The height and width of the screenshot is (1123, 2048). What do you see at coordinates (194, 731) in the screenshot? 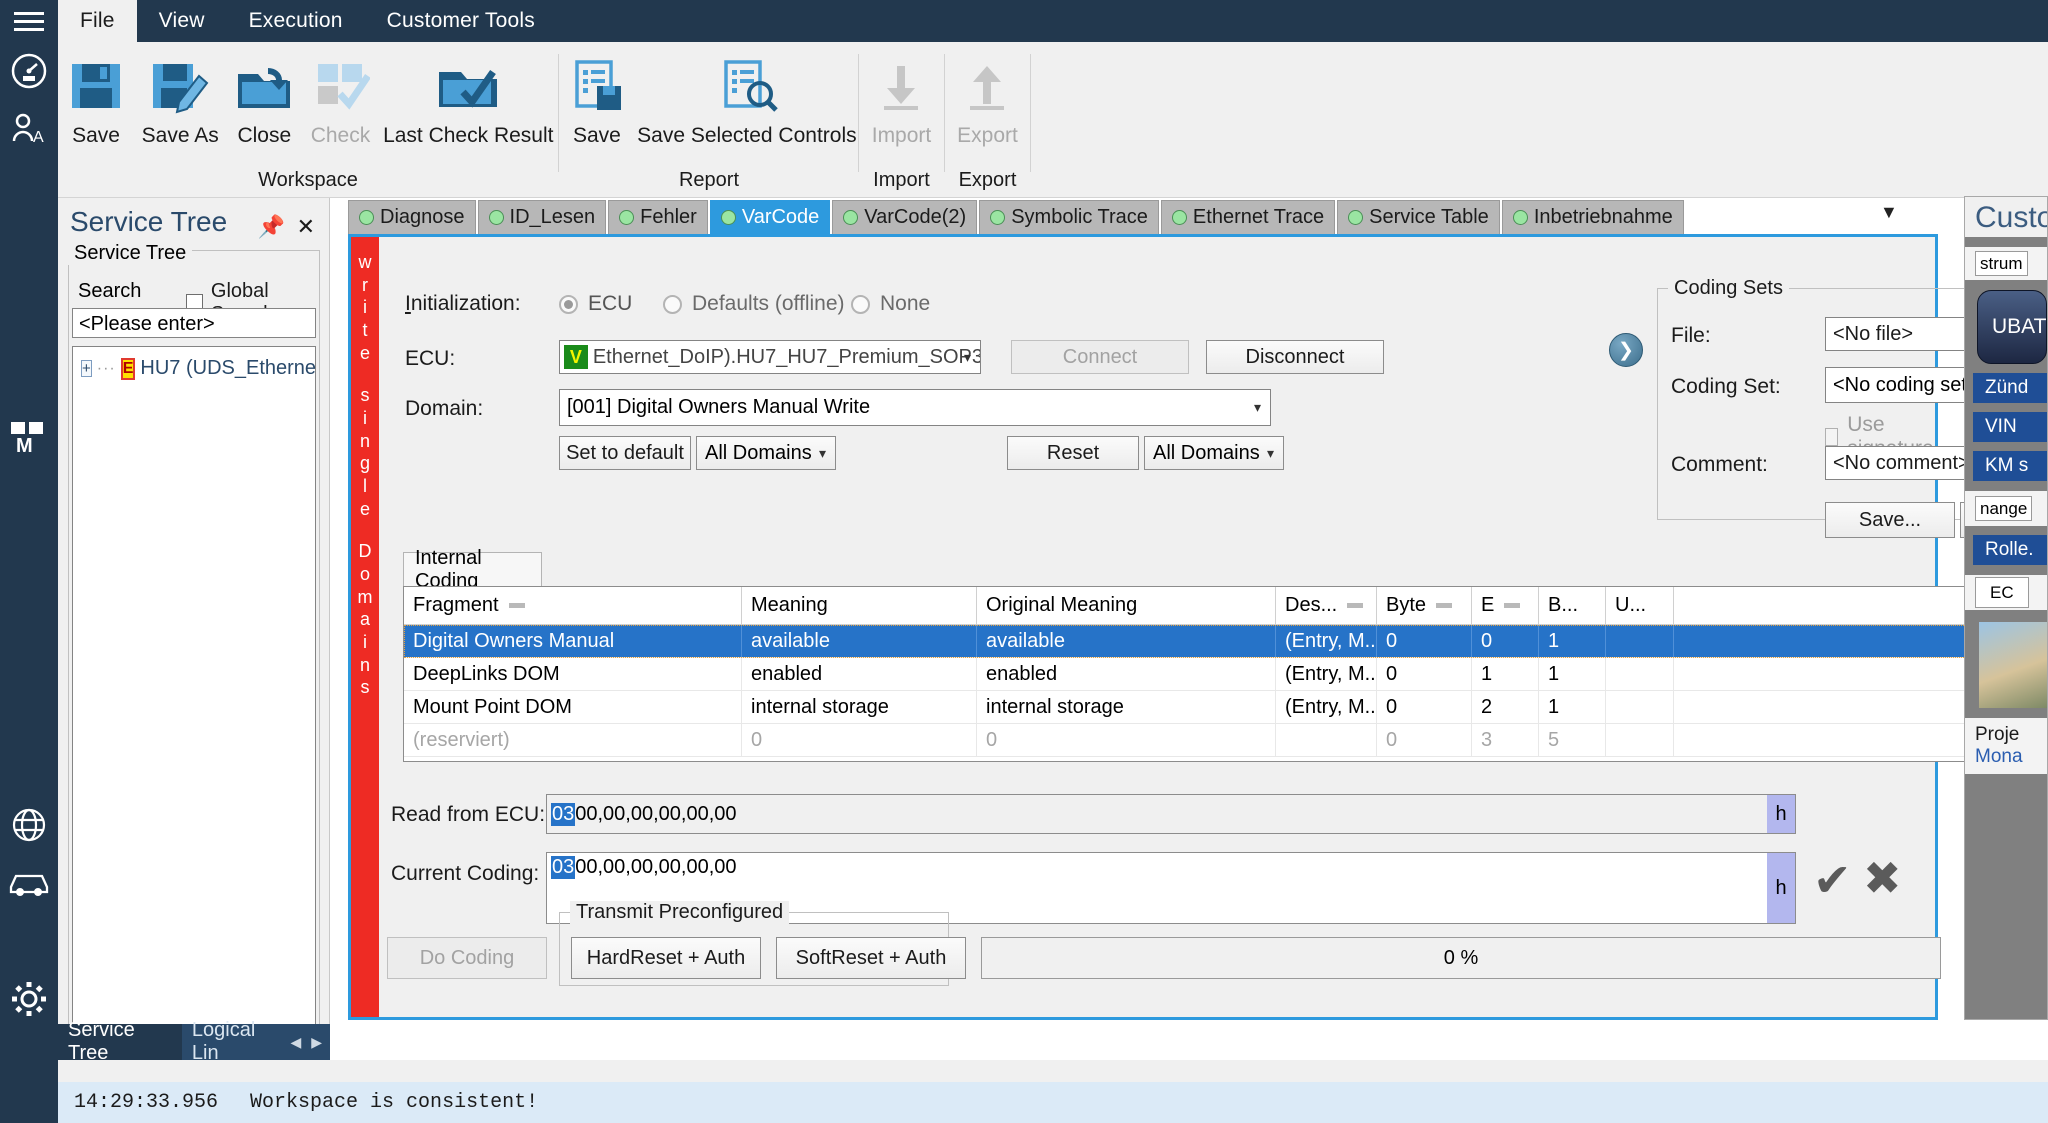
I see `service-tree-list: + ··· E HU7 (UDS_Ethernet_` at bounding box center [194, 731].